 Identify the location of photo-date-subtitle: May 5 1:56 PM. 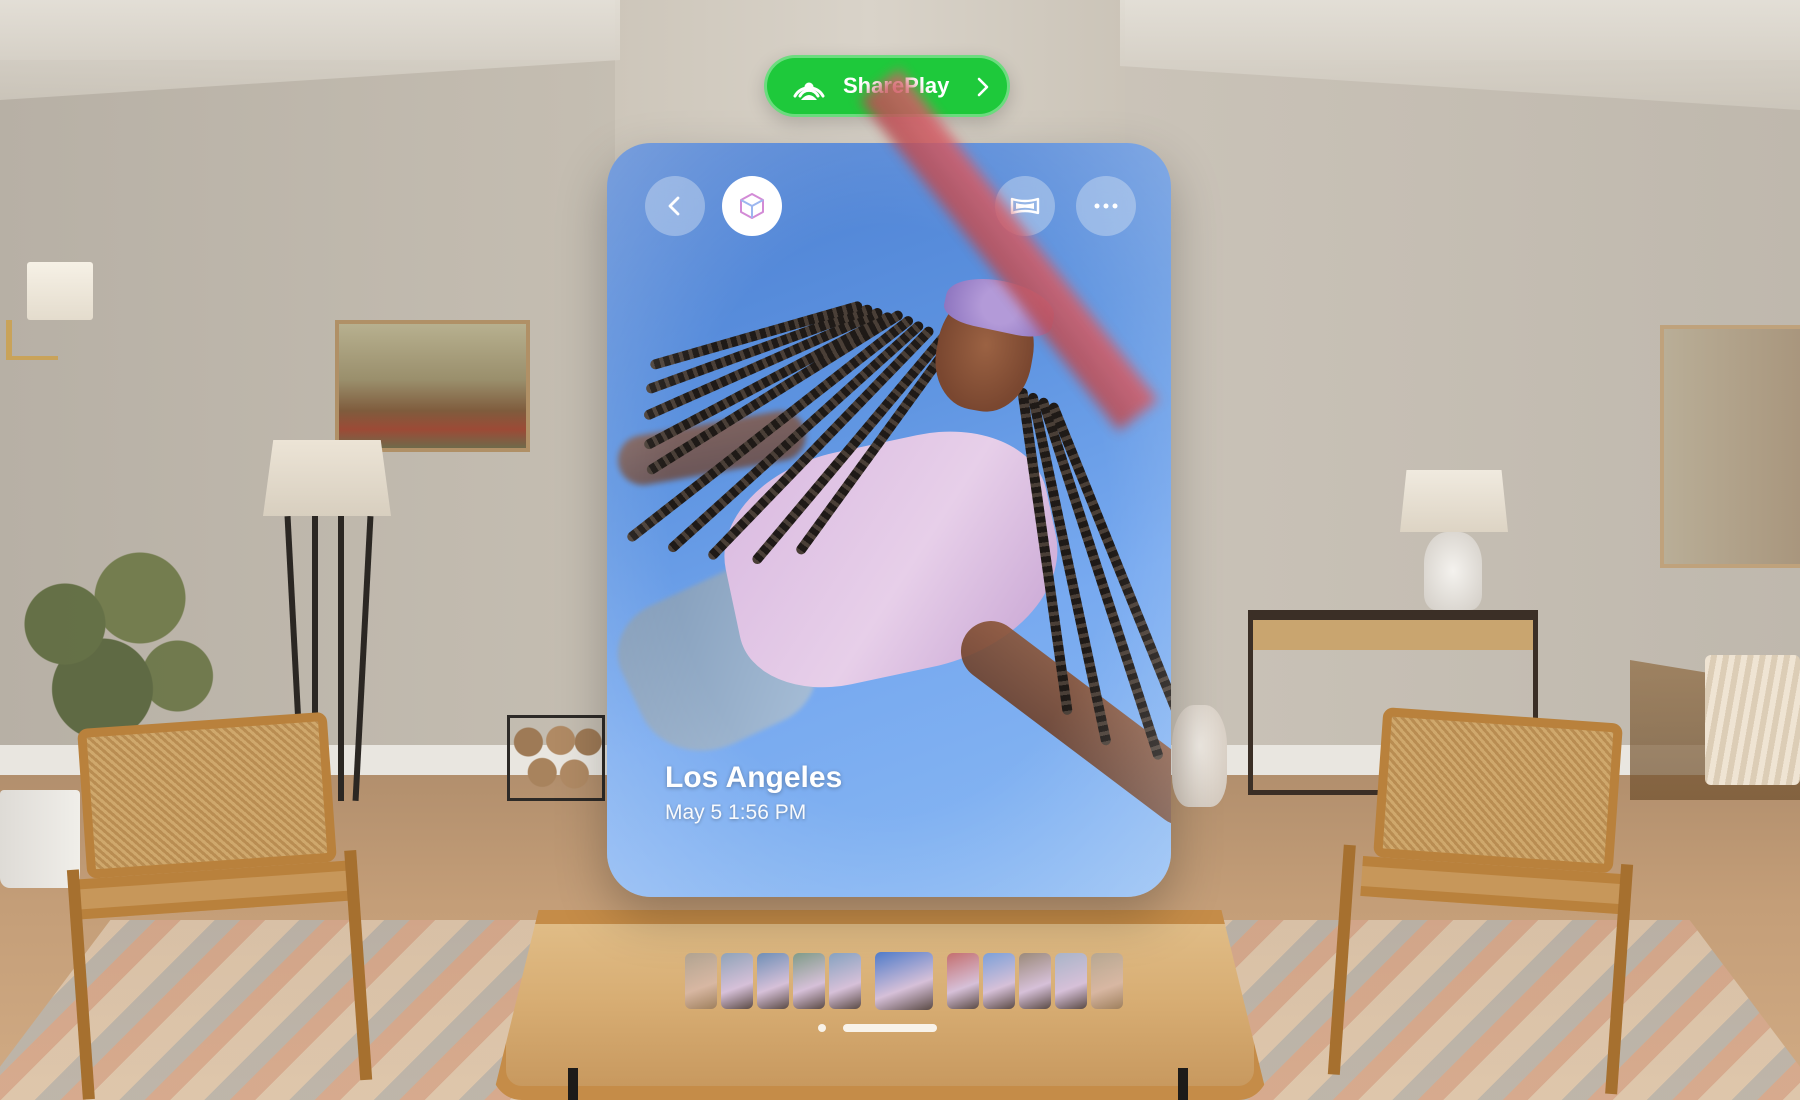
(736, 812).